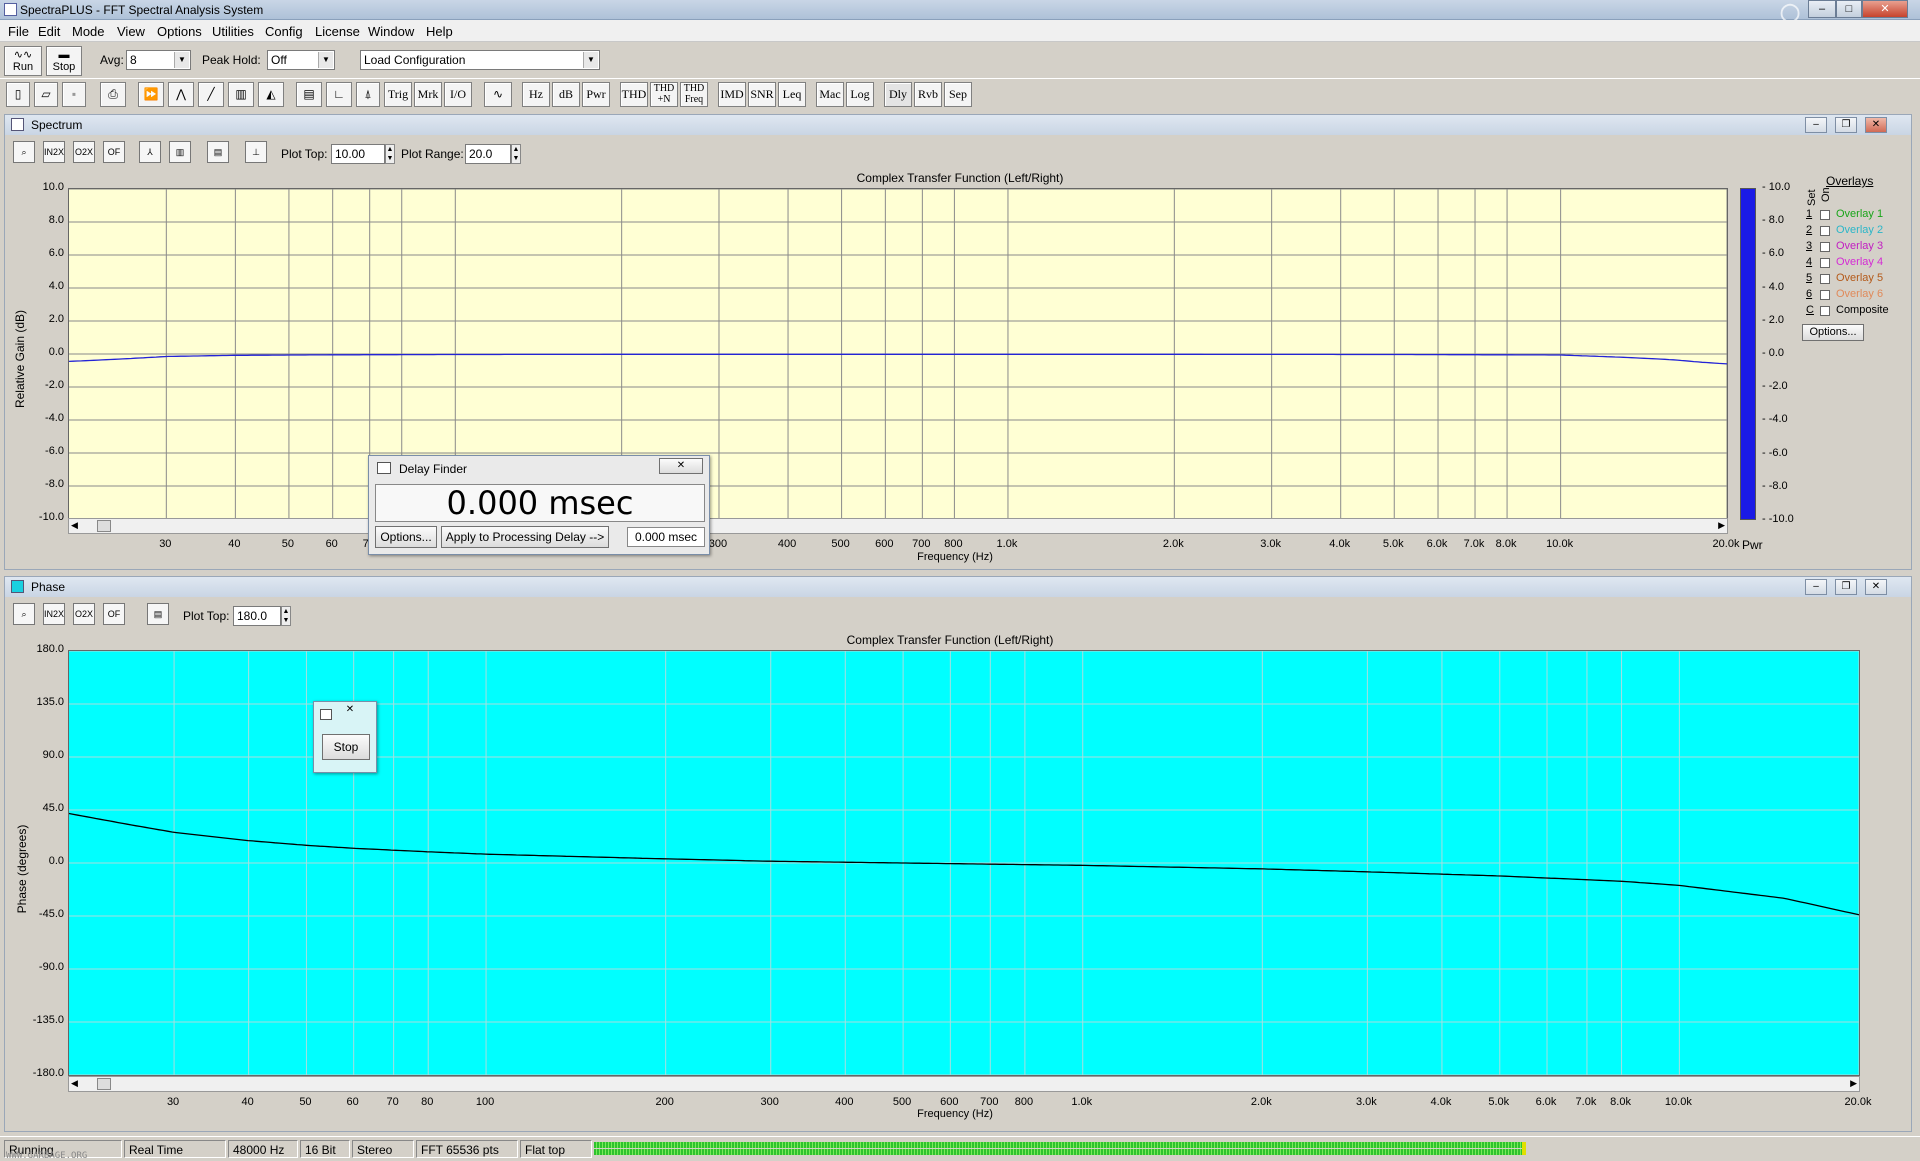 The height and width of the screenshot is (1161, 1920). What do you see at coordinates (284, 31) in the screenshot?
I see `menu-config: Config` at bounding box center [284, 31].